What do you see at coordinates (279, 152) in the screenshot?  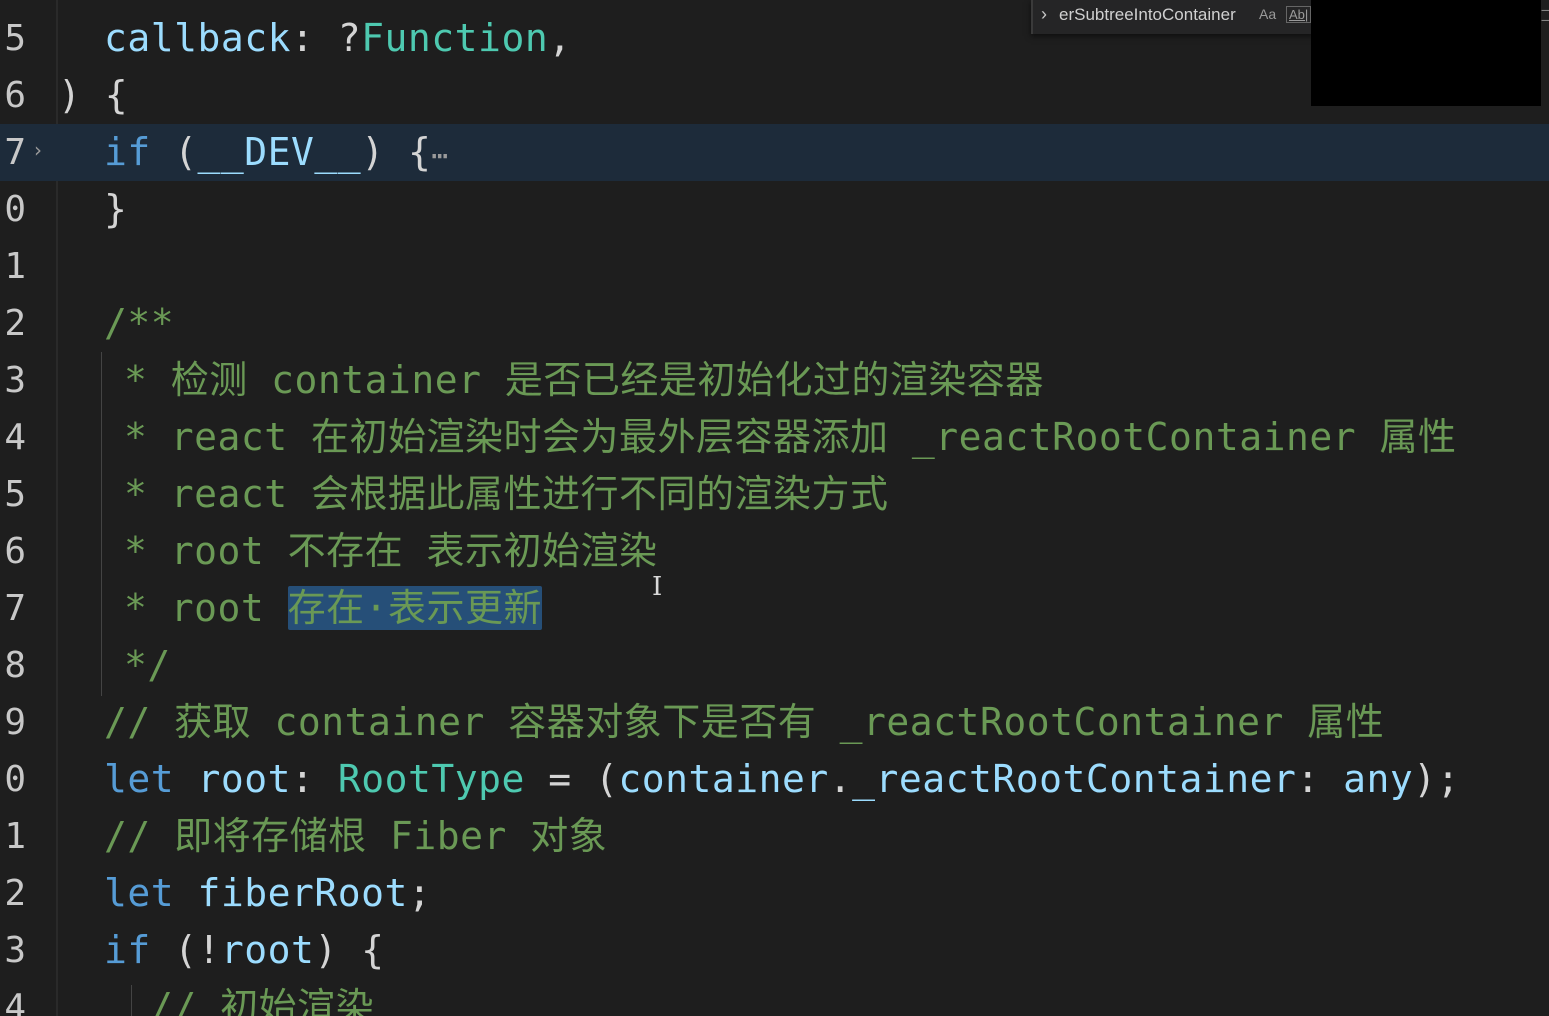 I see `code-token: __DEV__` at bounding box center [279, 152].